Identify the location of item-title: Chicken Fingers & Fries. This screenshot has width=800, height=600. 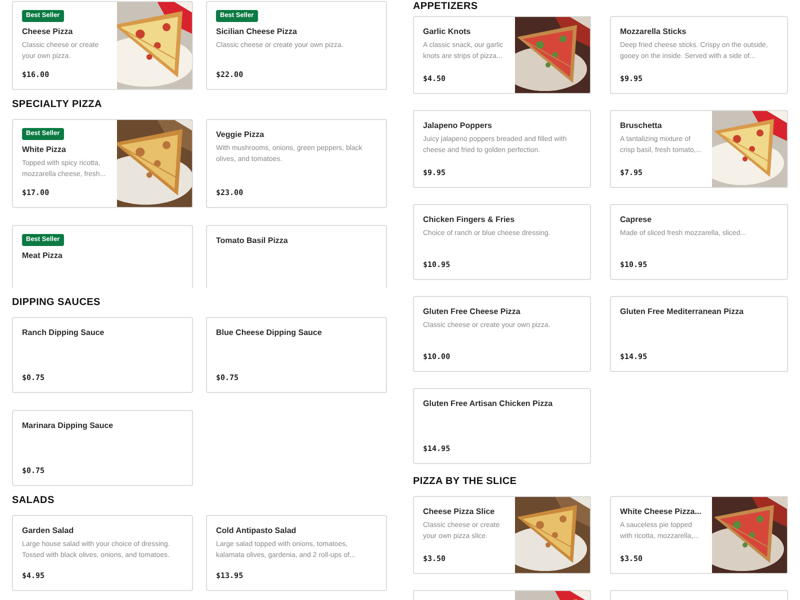
(469, 220).